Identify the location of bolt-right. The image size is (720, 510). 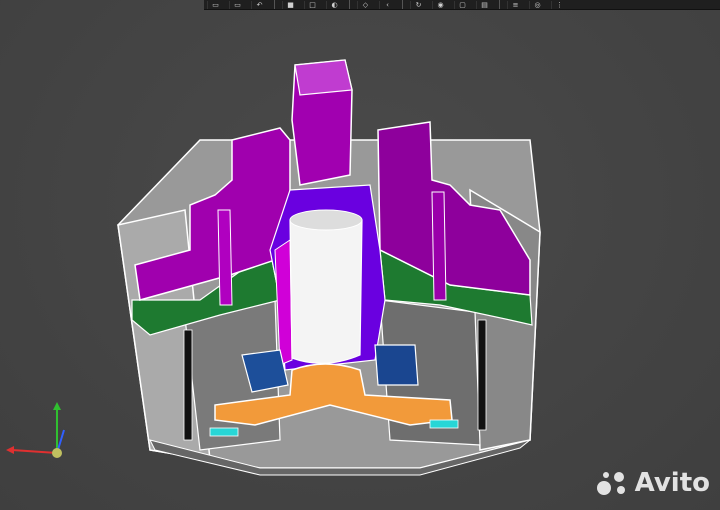
(439, 246).